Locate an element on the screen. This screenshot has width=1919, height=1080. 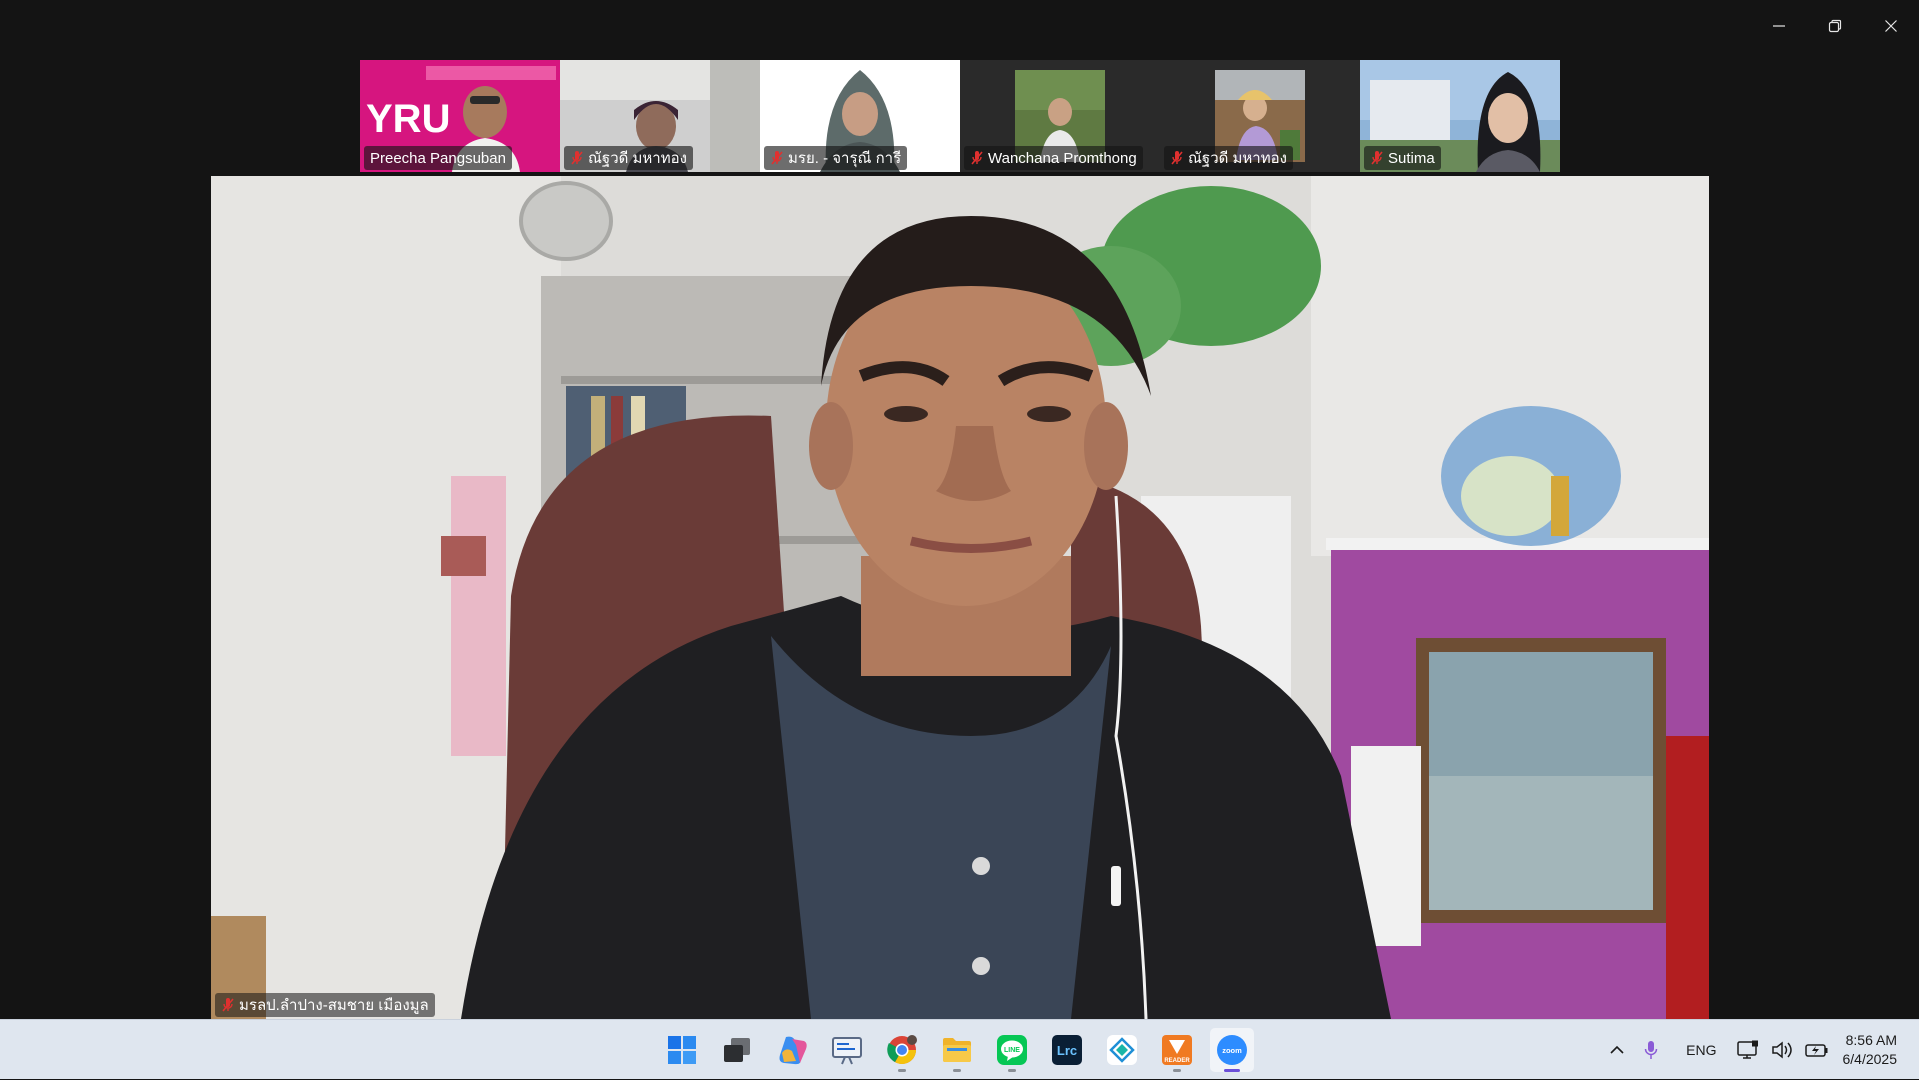
language-indicator: ENG is located at coordinates (1701, 1050).